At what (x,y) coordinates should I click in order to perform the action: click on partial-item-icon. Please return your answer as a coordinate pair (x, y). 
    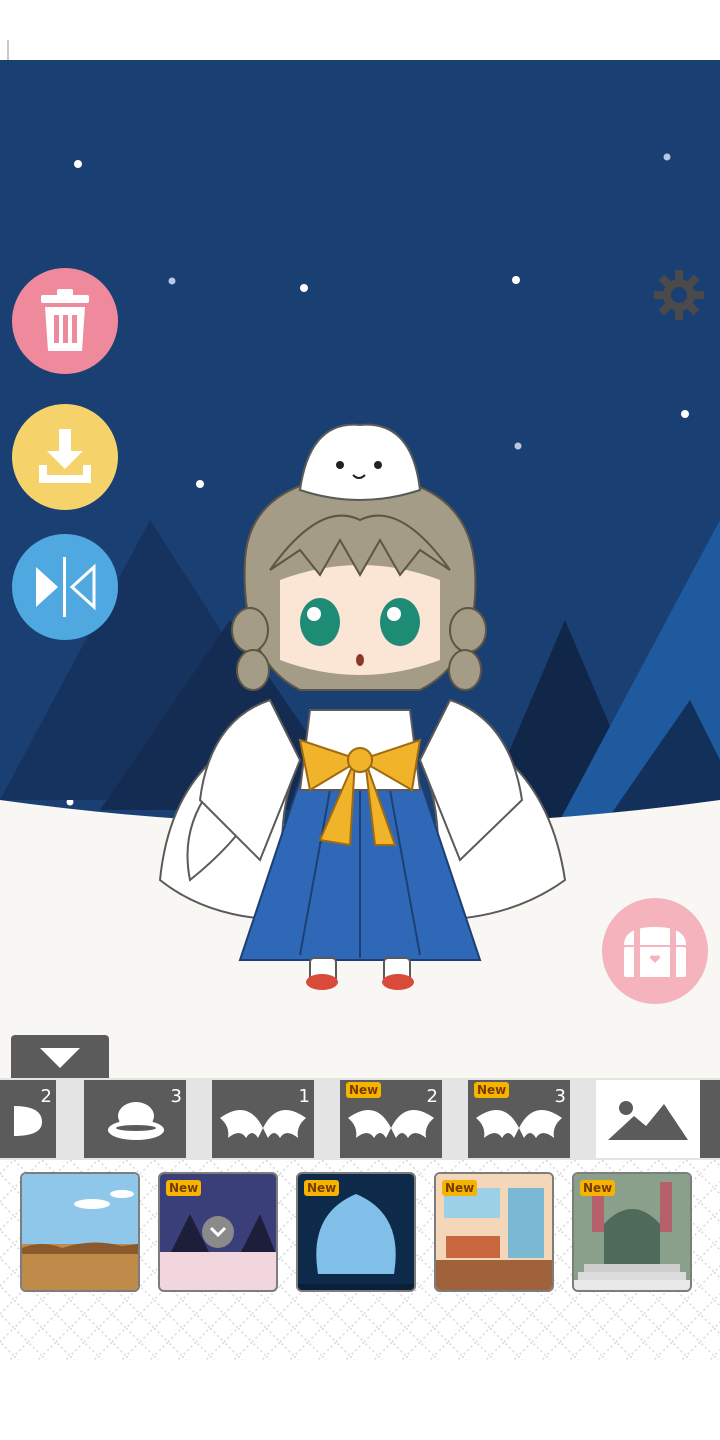
    Looking at the image, I should click on (28, 1121).